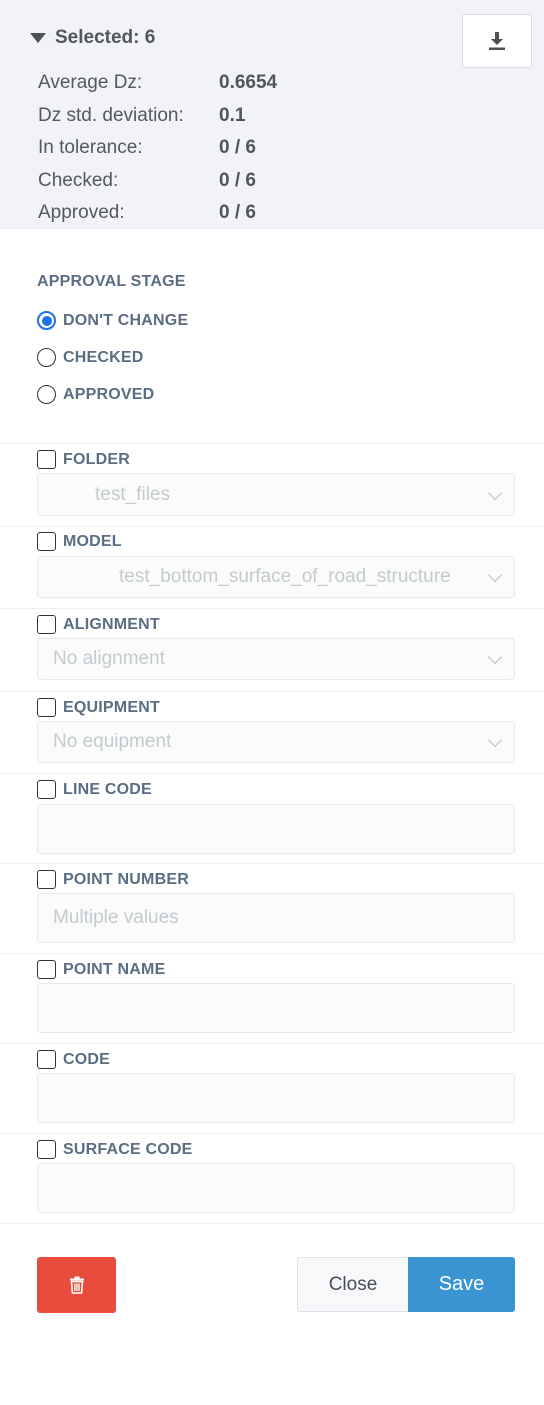 This screenshot has height=1405, width=544. What do you see at coordinates (90, 148) in the screenshot?
I see `stat-label: In tolerance:` at bounding box center [90, 148].